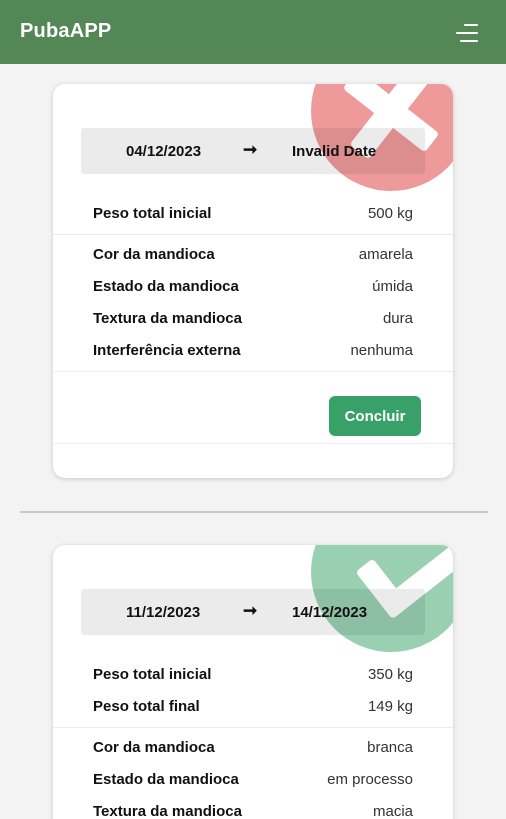  What do you see at coordinates (253, 257) in the screenshot?
I see `attribute-row: Cor da mandioca amarela` at bounding box center [253, 257].